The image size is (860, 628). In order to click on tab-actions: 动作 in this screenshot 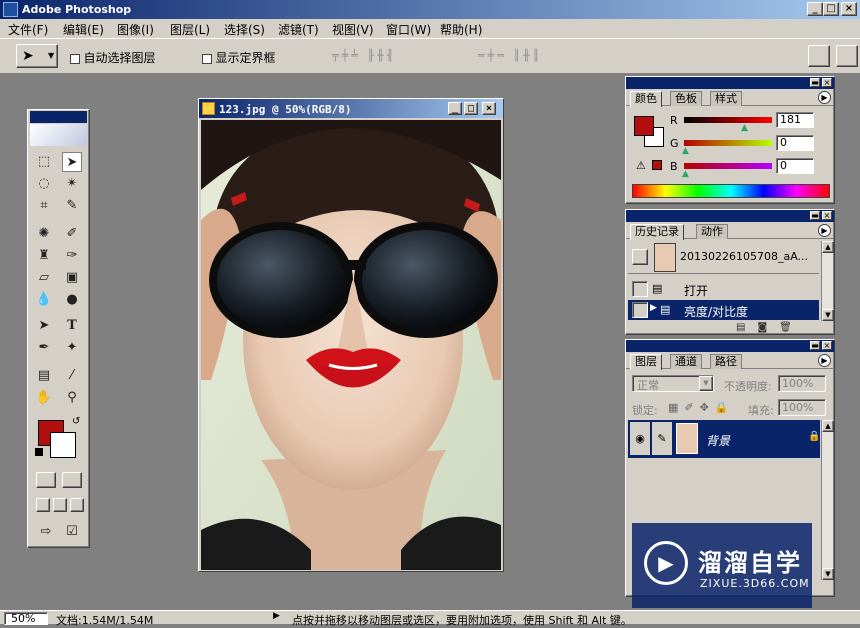, I will do `click(712, 231)`.